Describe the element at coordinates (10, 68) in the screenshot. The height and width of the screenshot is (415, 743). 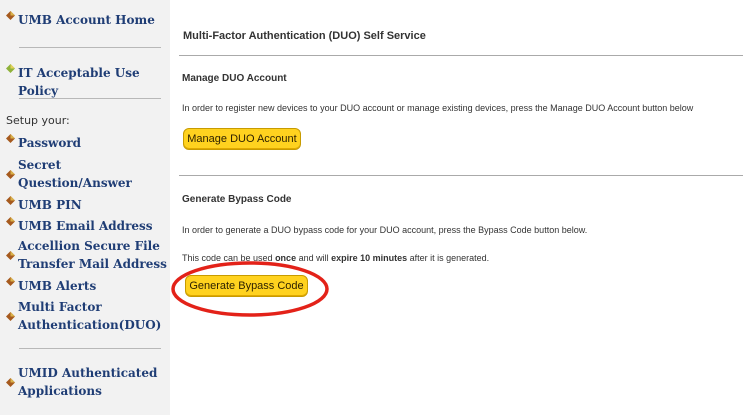
I see `green-diamond-icon` at that location.